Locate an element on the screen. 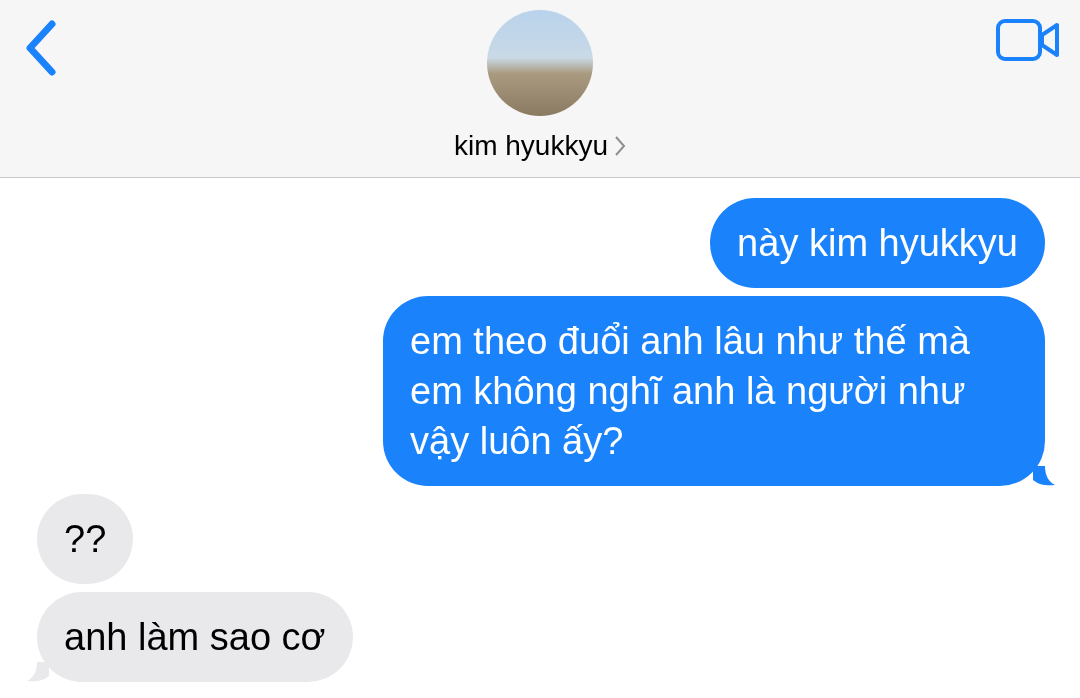  received-message-bubble: anh làm sao cơ is located at coordinates (195, 637).